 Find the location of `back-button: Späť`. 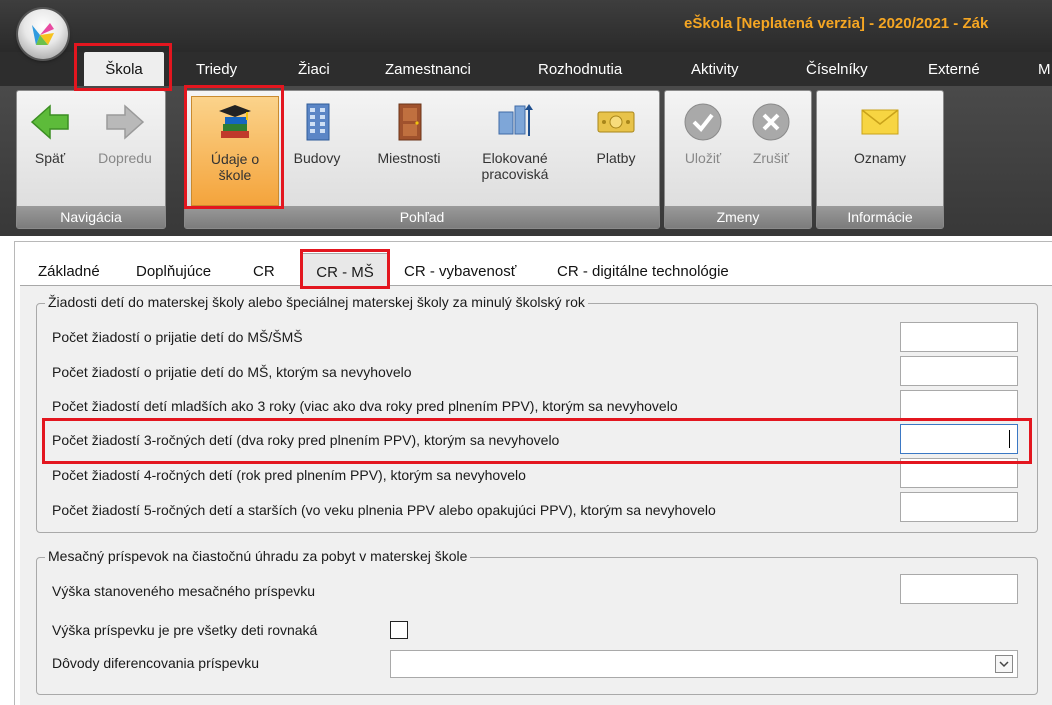

back-button: Späť is located at coordinates (50, 133).